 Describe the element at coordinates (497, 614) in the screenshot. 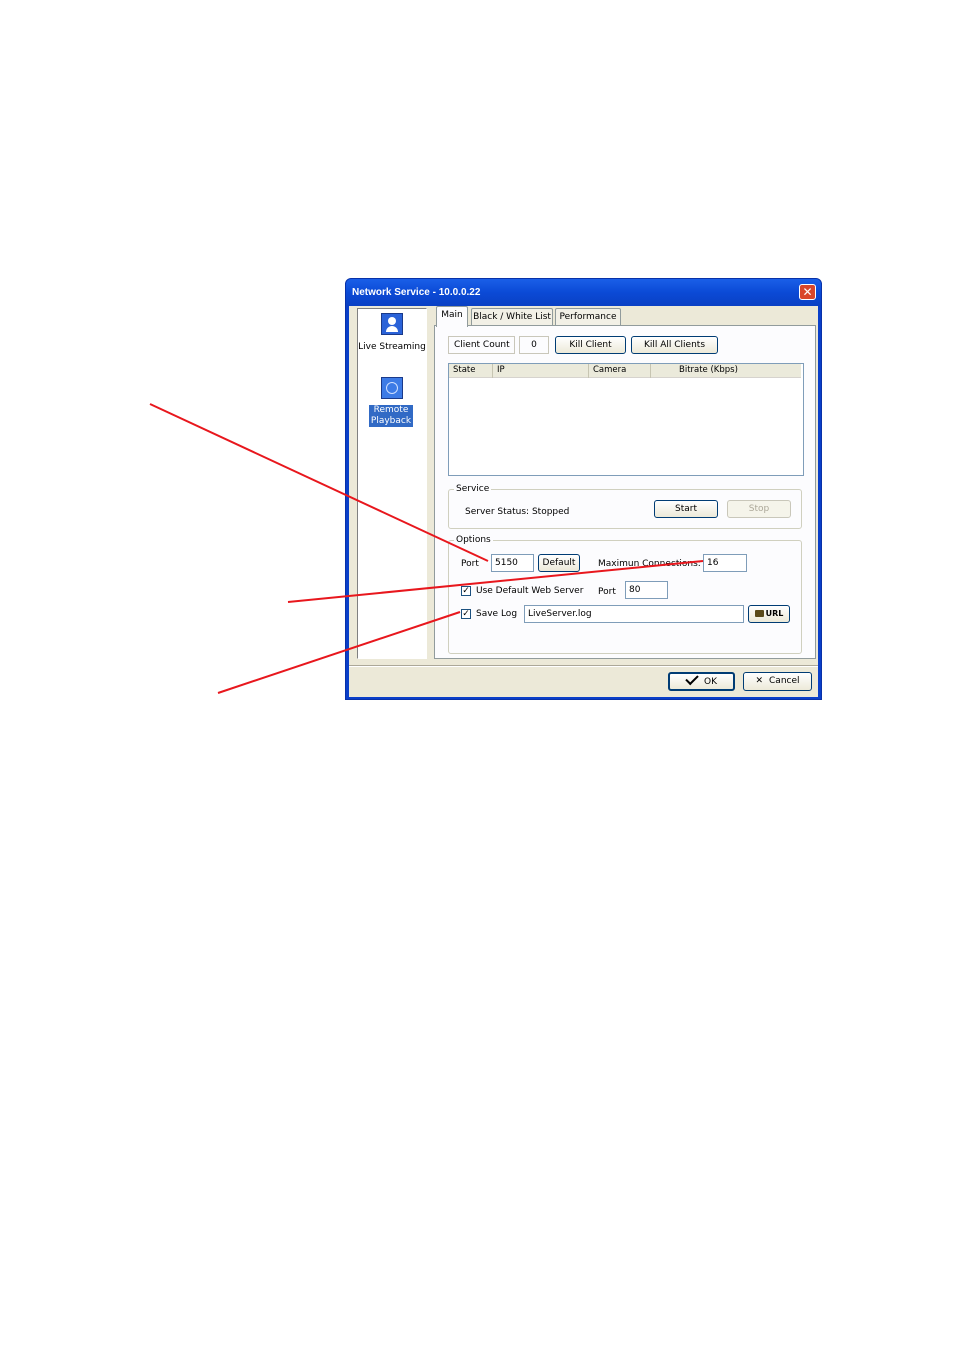

I see `save-log-label: Save Log` at that location.